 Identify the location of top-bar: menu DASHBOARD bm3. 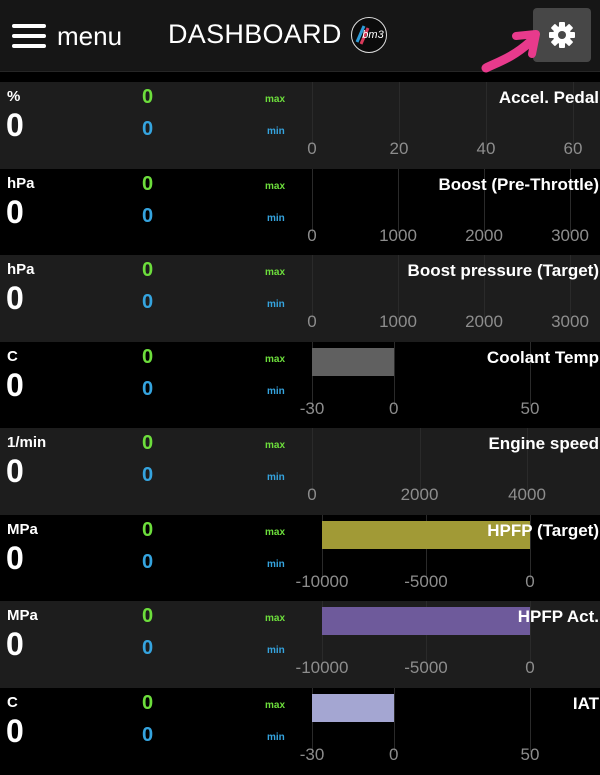
(300, 36).